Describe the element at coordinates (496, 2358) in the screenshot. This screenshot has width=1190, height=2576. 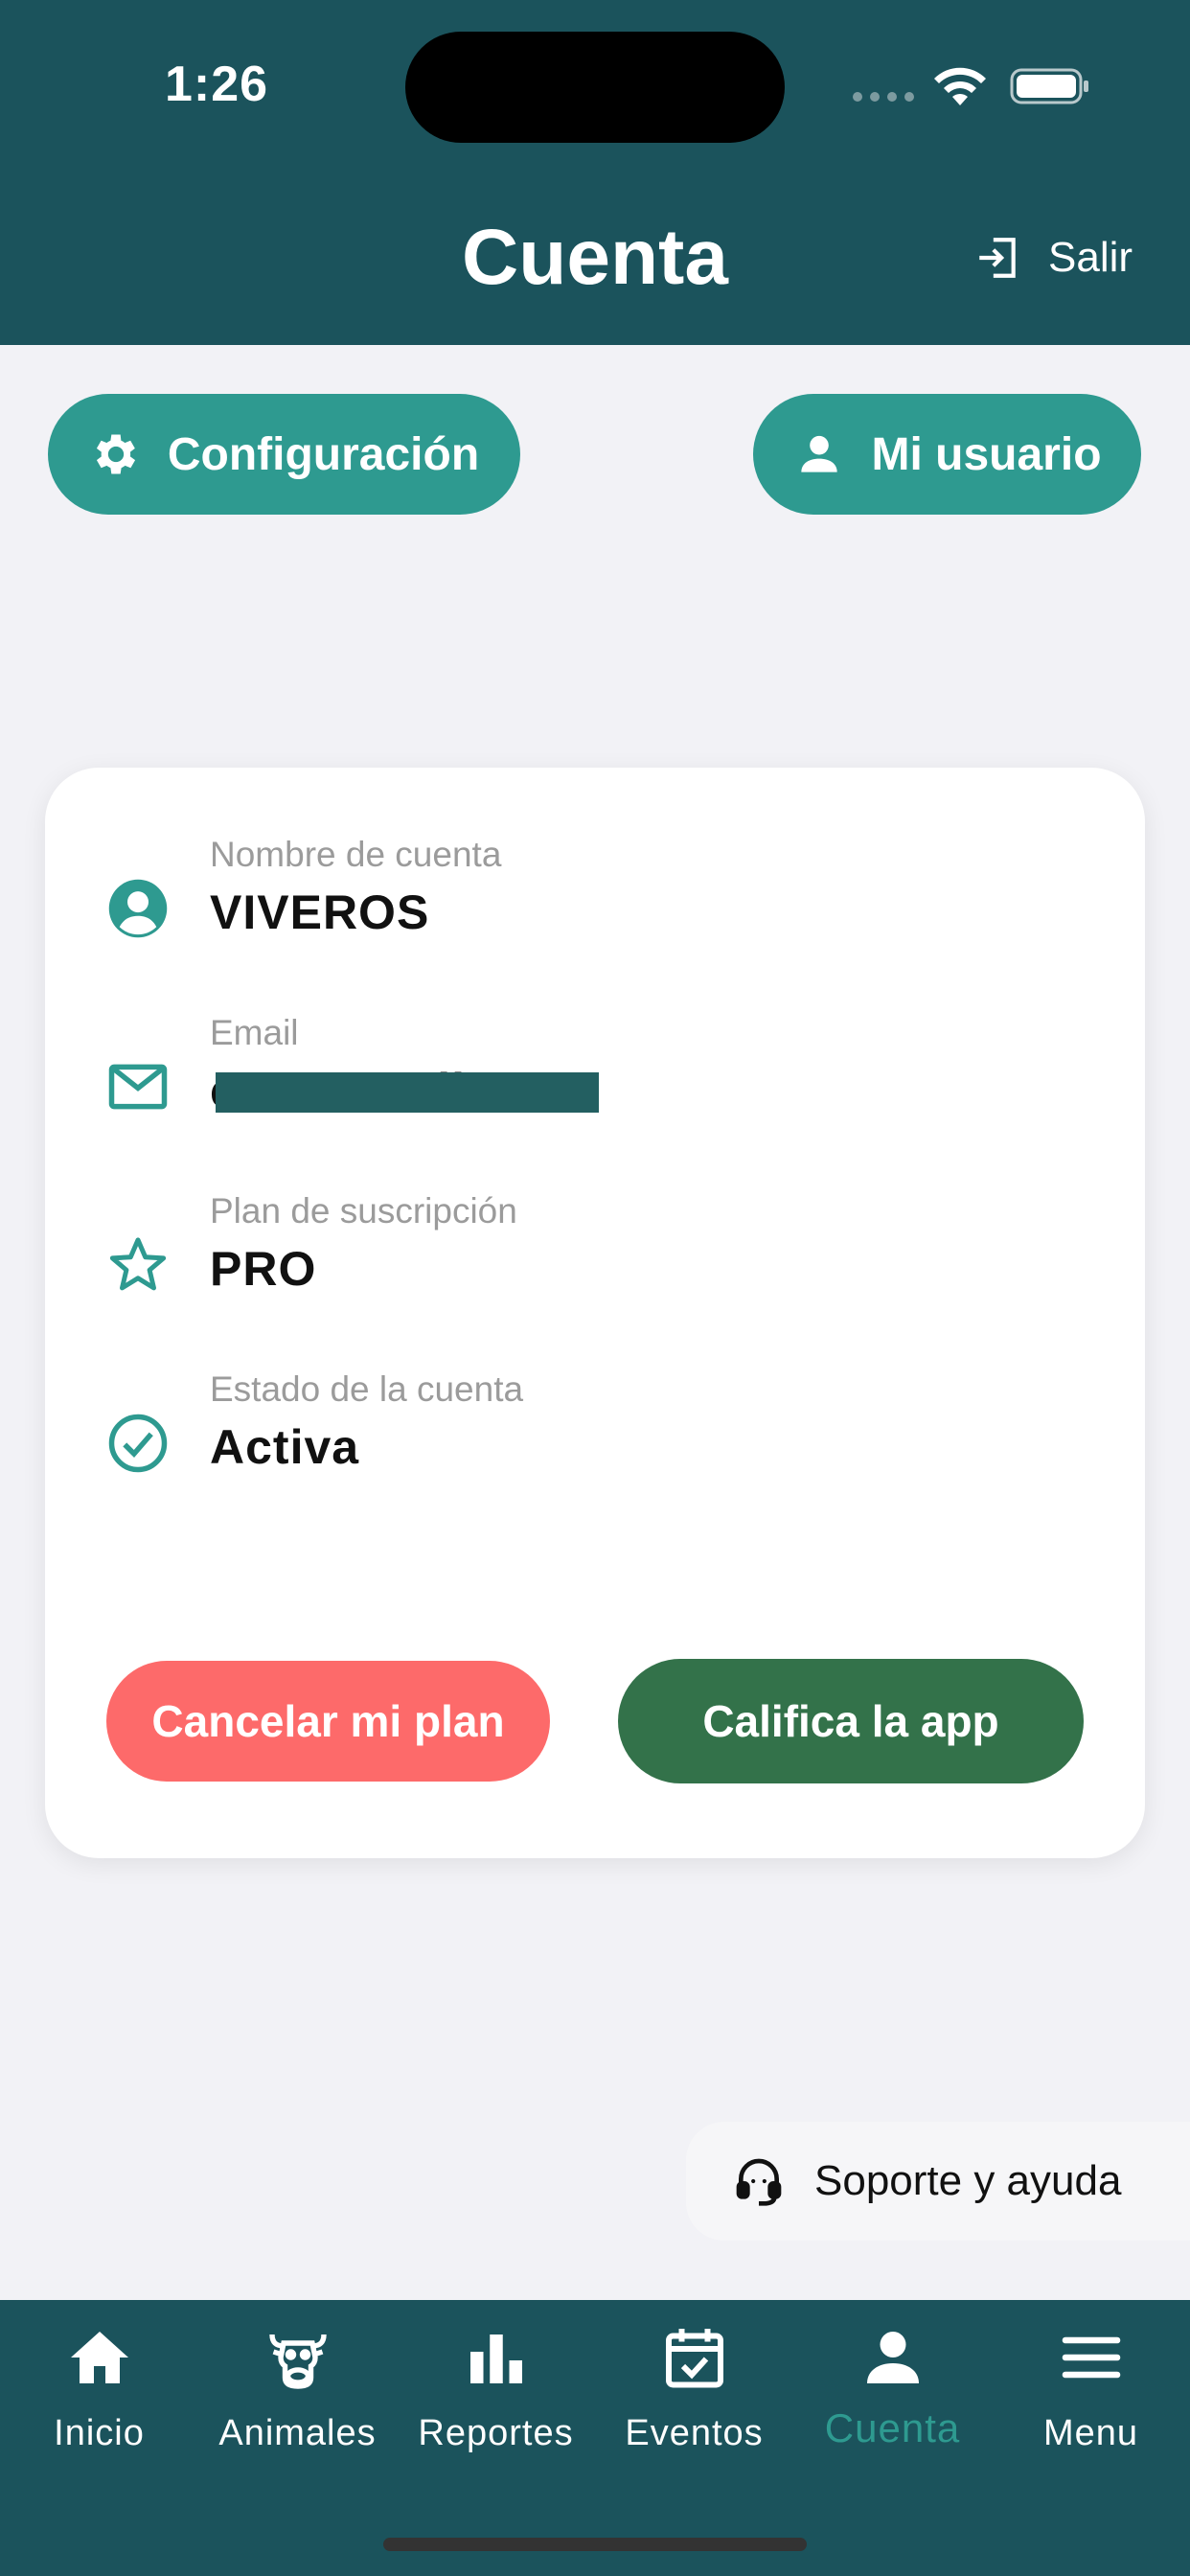
I see `bar-chart-icon` at that location.